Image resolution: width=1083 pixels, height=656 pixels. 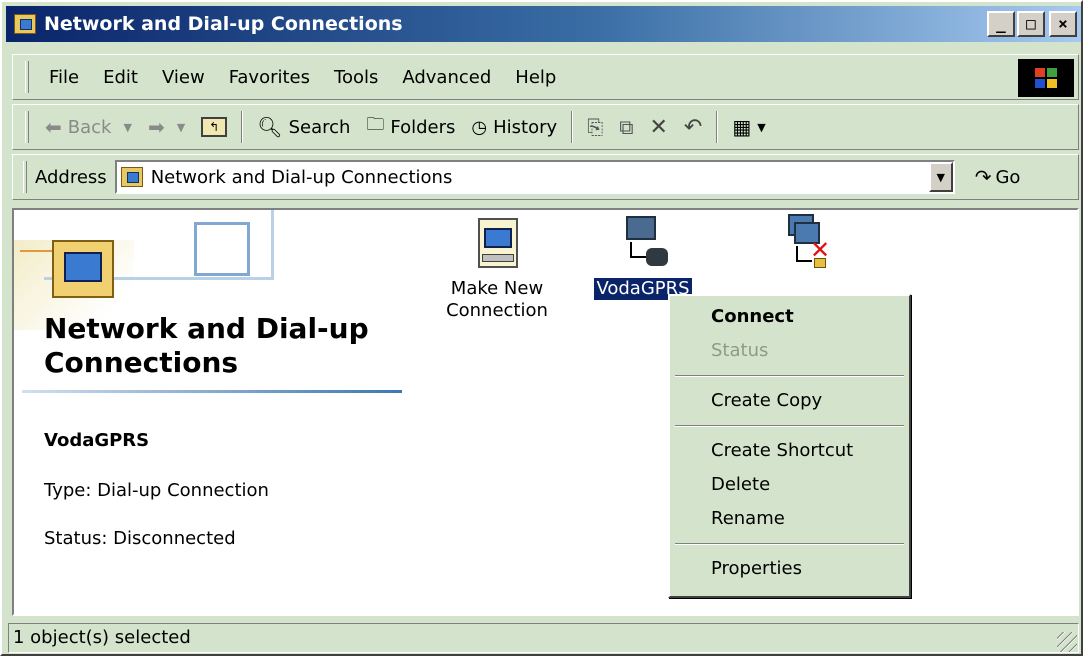 I want to click on back-arrow-icon: ⬅, so click(x=53, y=127).